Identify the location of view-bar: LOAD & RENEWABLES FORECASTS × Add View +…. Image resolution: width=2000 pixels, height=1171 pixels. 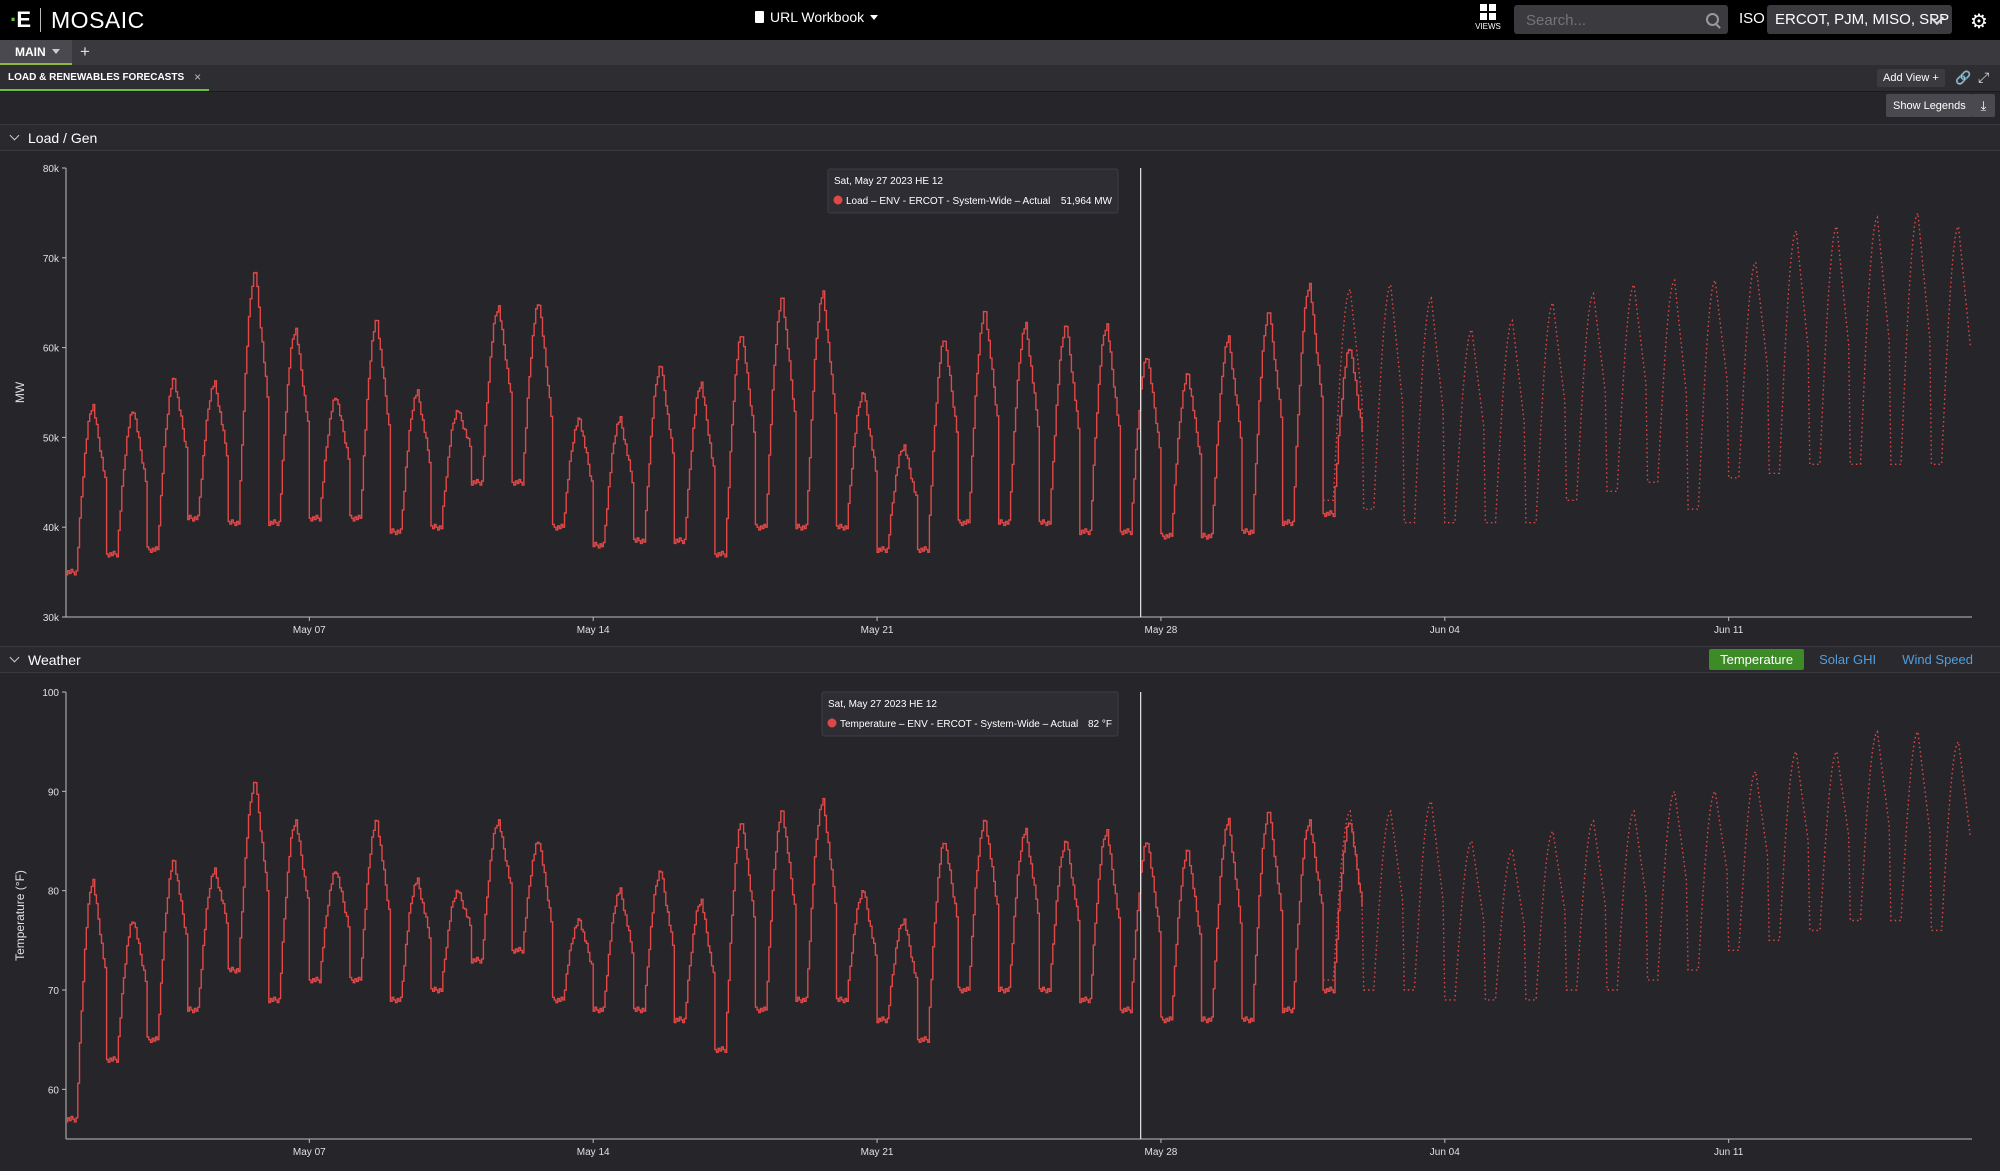
(1000, 78).